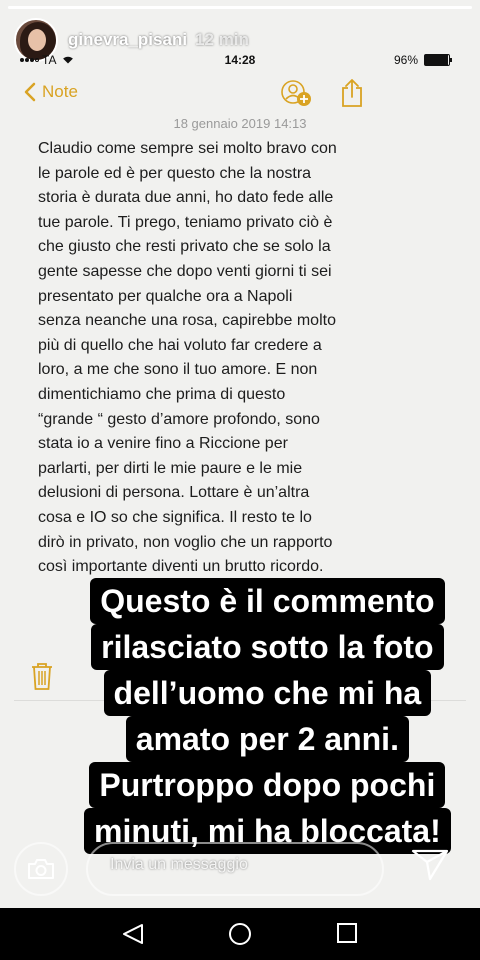 This screenshot has height=960, width=480. I want to click on battery-icon, so click(438, 60).